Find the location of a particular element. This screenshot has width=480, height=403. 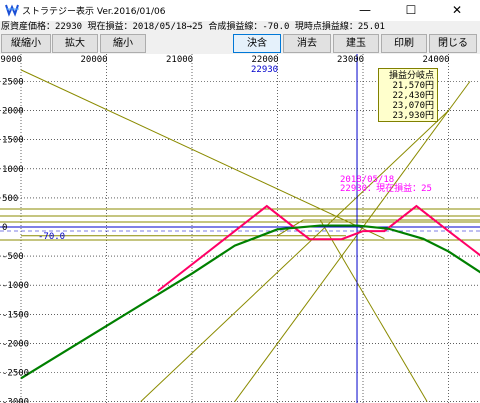

title-bar: ストラテジー表示 Ver.2016/01/06 — ☐ ✕ is located at coordinates (240, 10).